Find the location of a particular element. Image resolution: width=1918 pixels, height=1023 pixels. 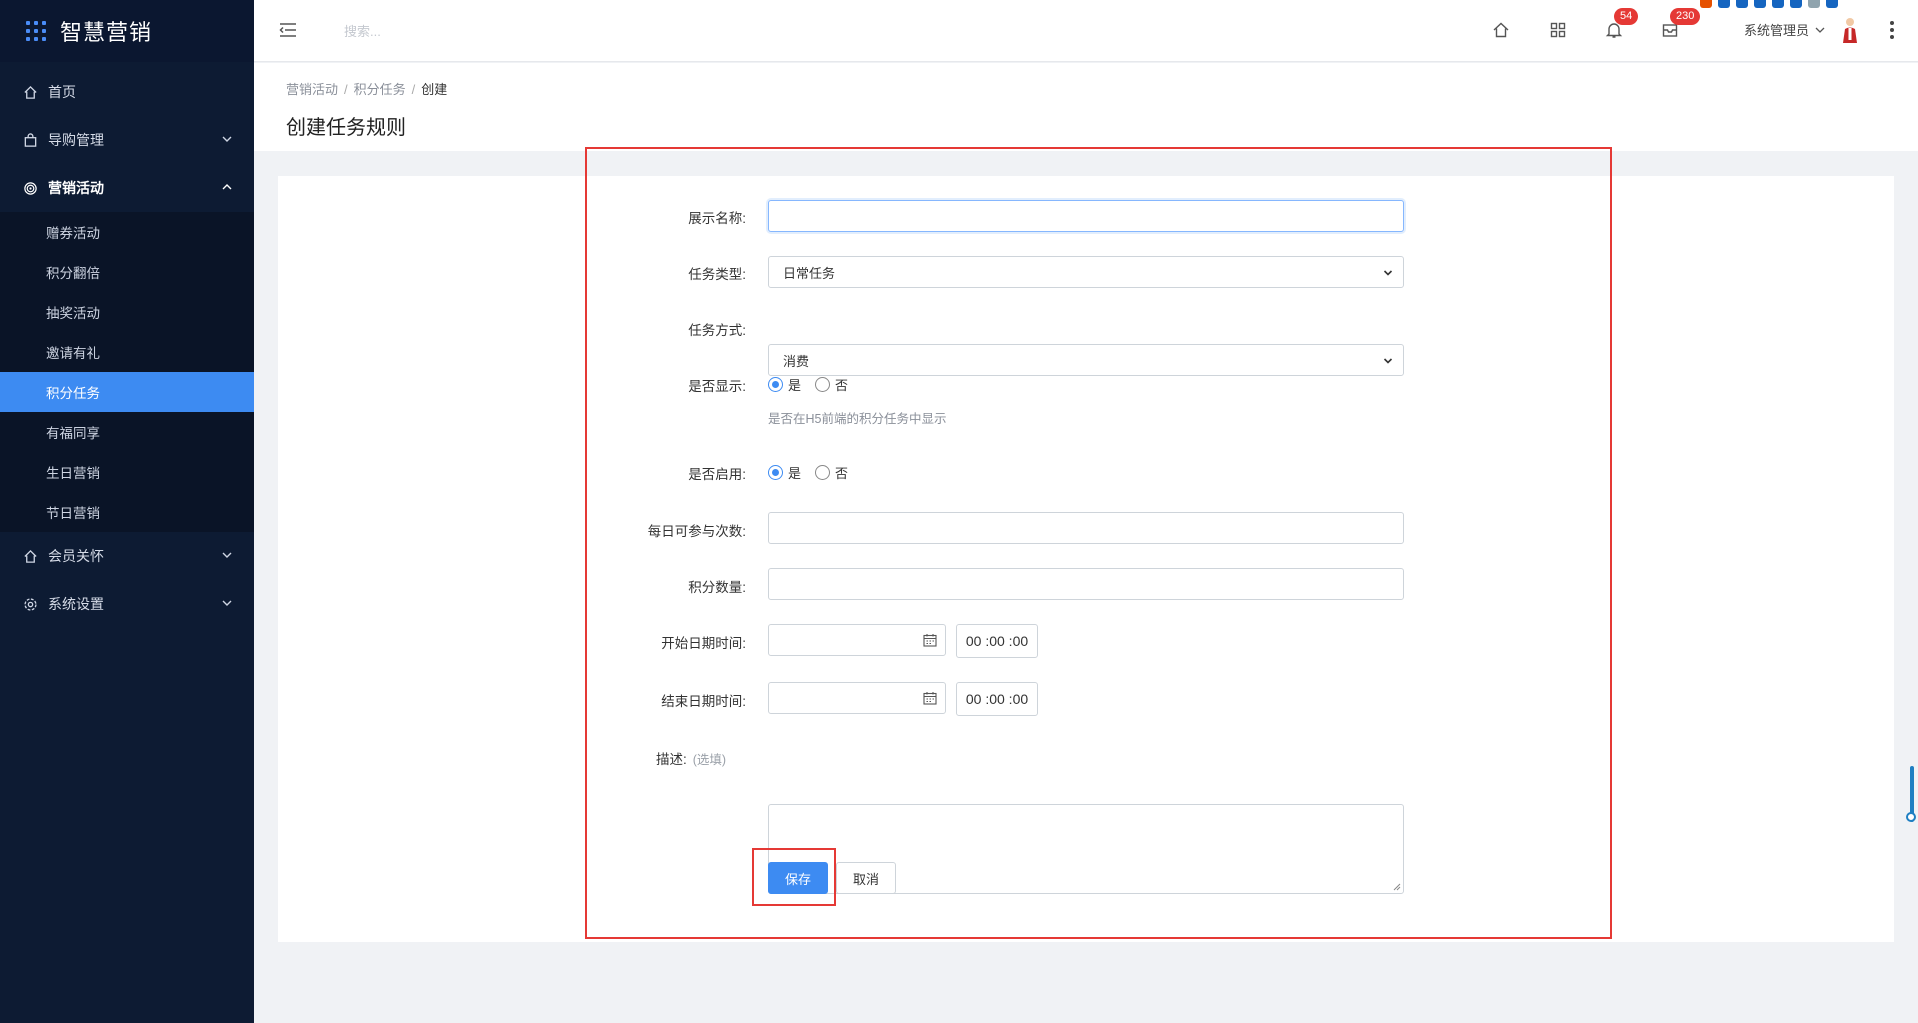

target-icon is located at coordinates (30, 188).